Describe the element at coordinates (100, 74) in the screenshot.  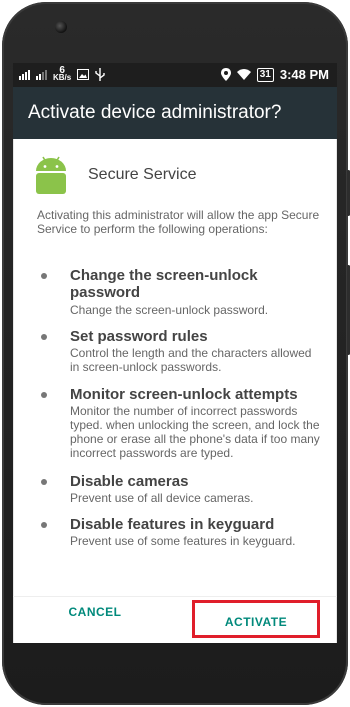
I see `usb-icon` at that location.